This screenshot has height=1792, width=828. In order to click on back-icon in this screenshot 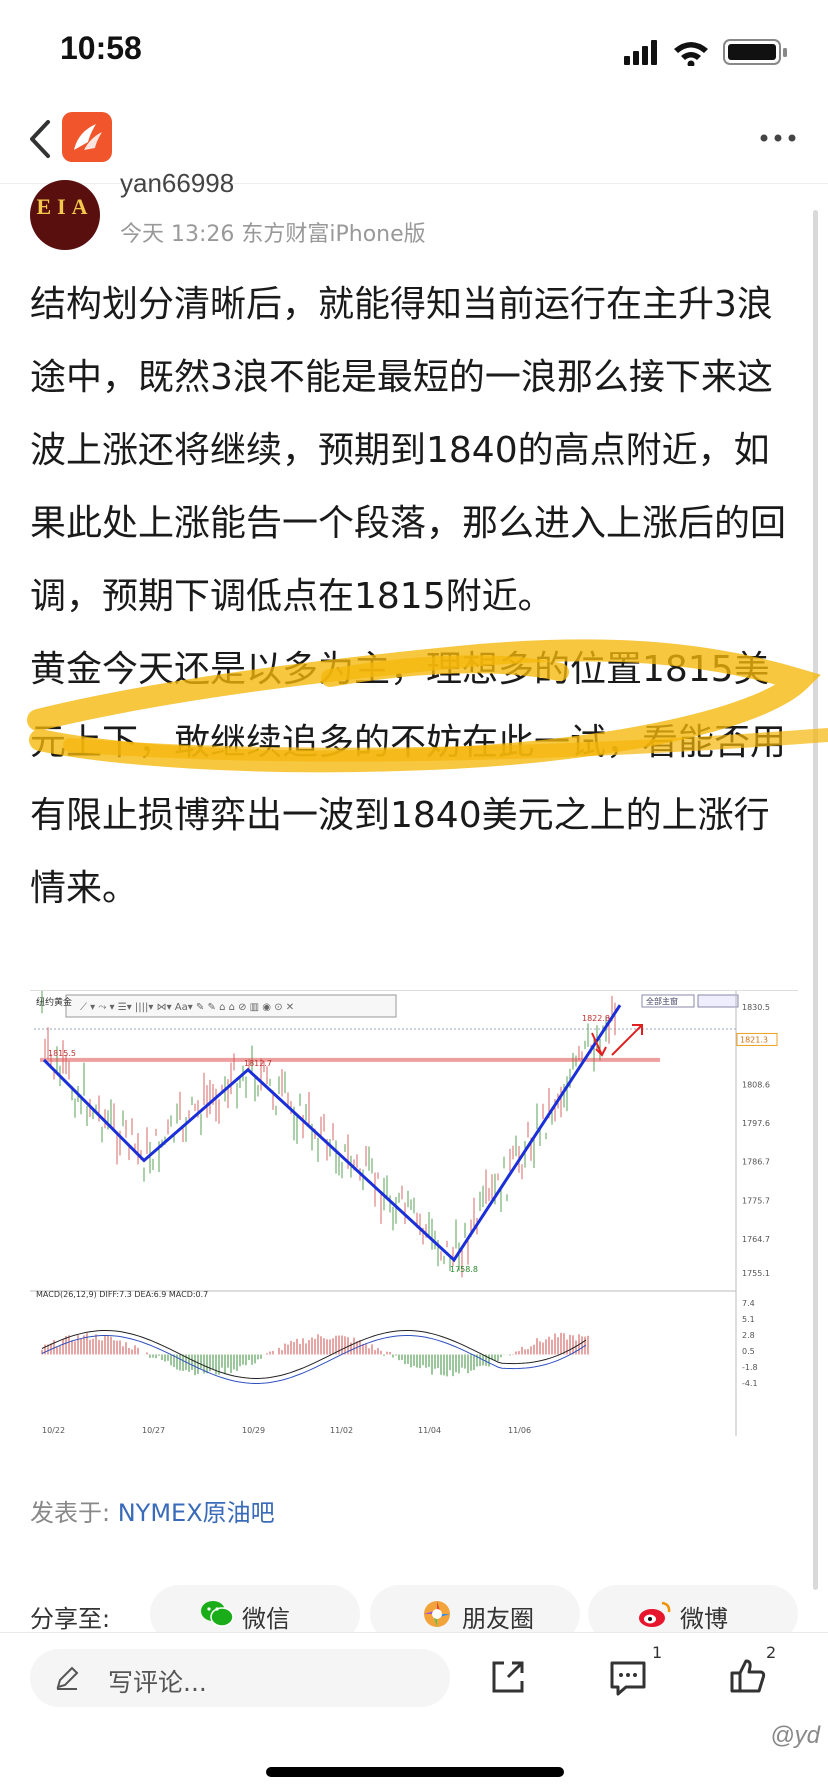, I will do `click(41, 139)`.